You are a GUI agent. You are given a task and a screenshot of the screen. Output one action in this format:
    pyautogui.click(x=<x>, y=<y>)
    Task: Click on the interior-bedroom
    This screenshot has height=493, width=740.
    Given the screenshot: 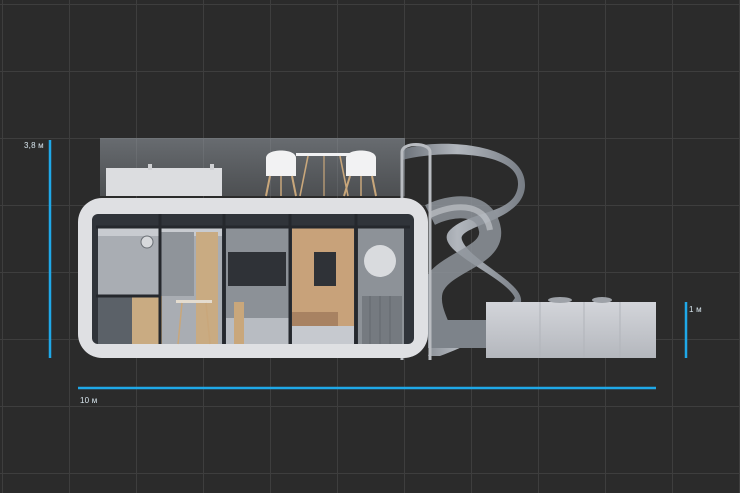 What is the action you would take?
    pyautogui.click(x=323, y=286)
    